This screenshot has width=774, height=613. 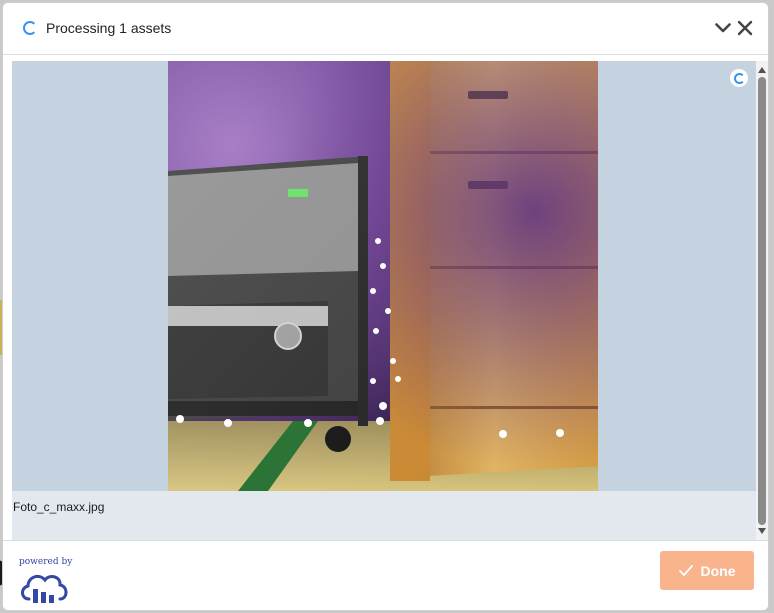 I want to click on done-button-label: Done, so click(x=718, y=570).